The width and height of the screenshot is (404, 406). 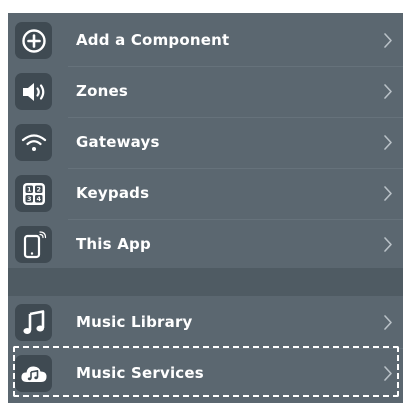 I want to click on wifi-icon, so click(x=33, y=142).